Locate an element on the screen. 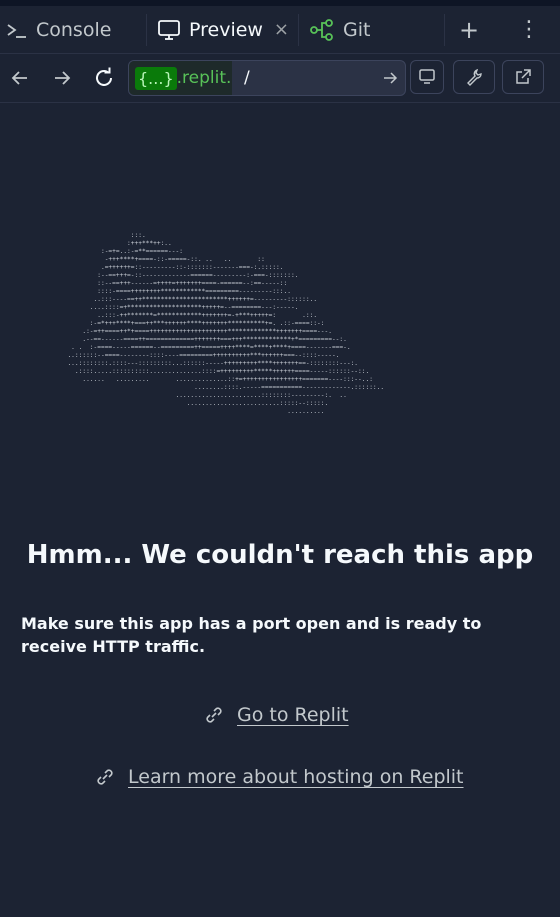 This screenshot has width=560, height=917. forward-button is located at coordinates (62, 78).